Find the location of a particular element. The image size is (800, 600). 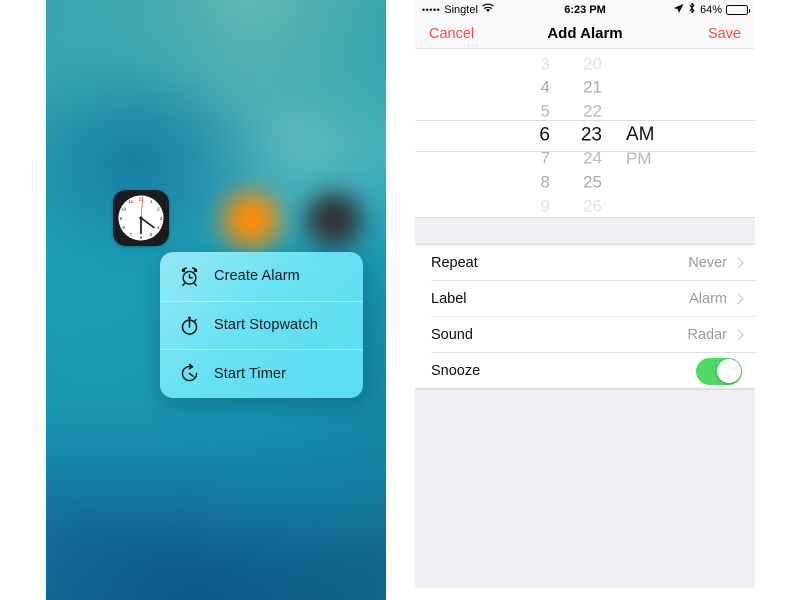

setting-label: Sound is located at coordinates (452, 335).